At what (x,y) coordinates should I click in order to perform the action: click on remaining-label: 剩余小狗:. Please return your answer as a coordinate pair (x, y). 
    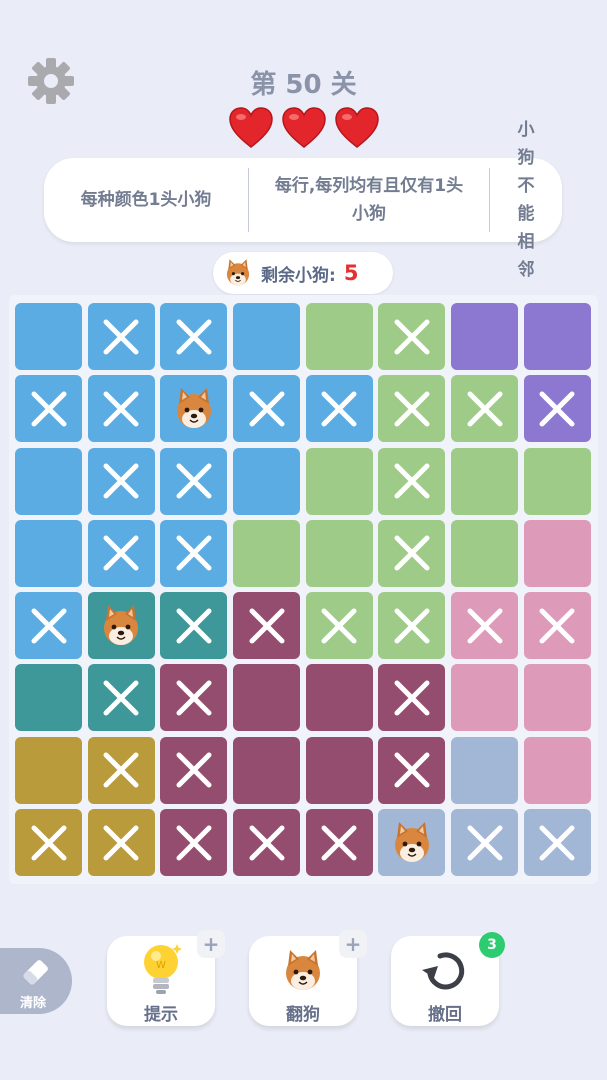
    Looking at the image, I should click on (298, 275).